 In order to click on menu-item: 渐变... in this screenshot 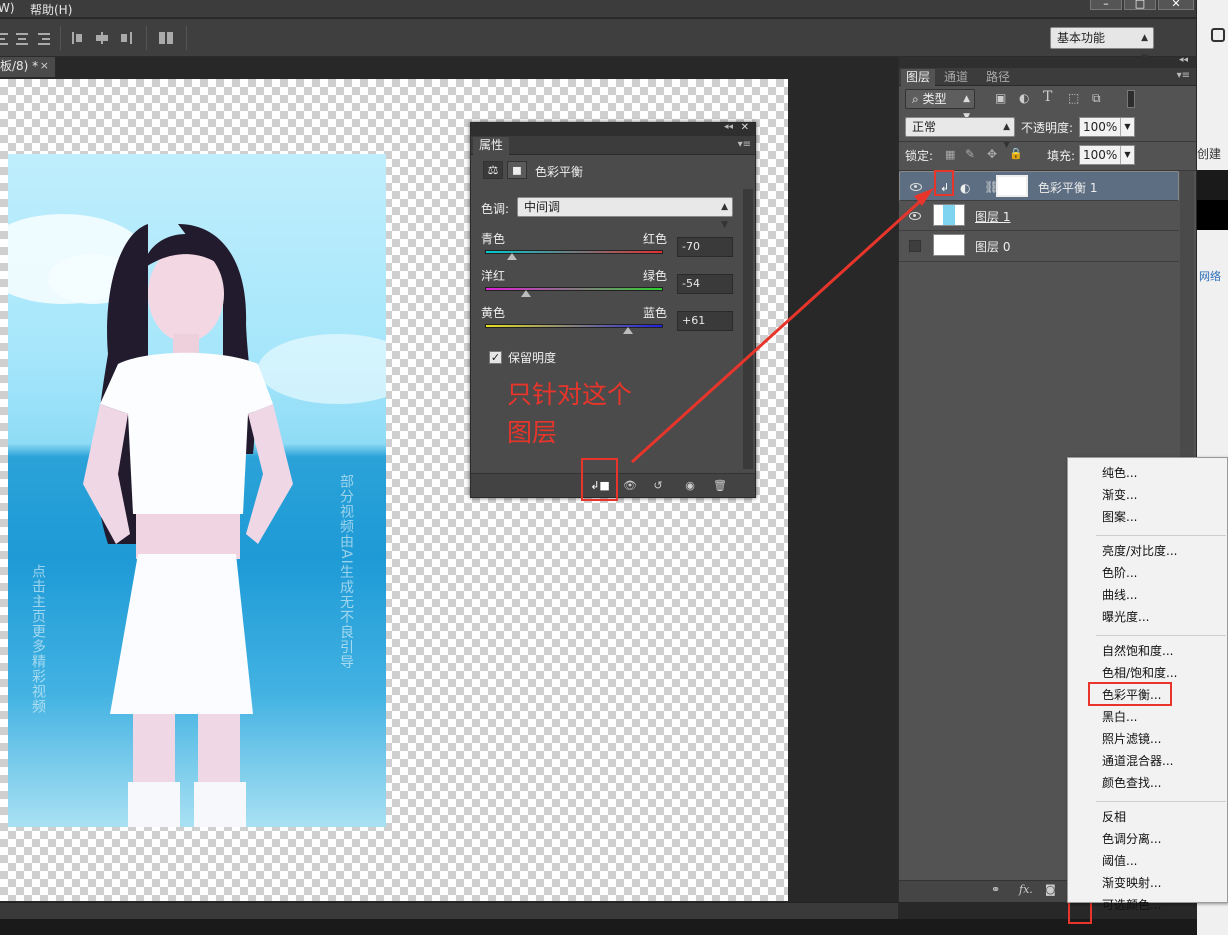, I will do `click(1119, 494)`.